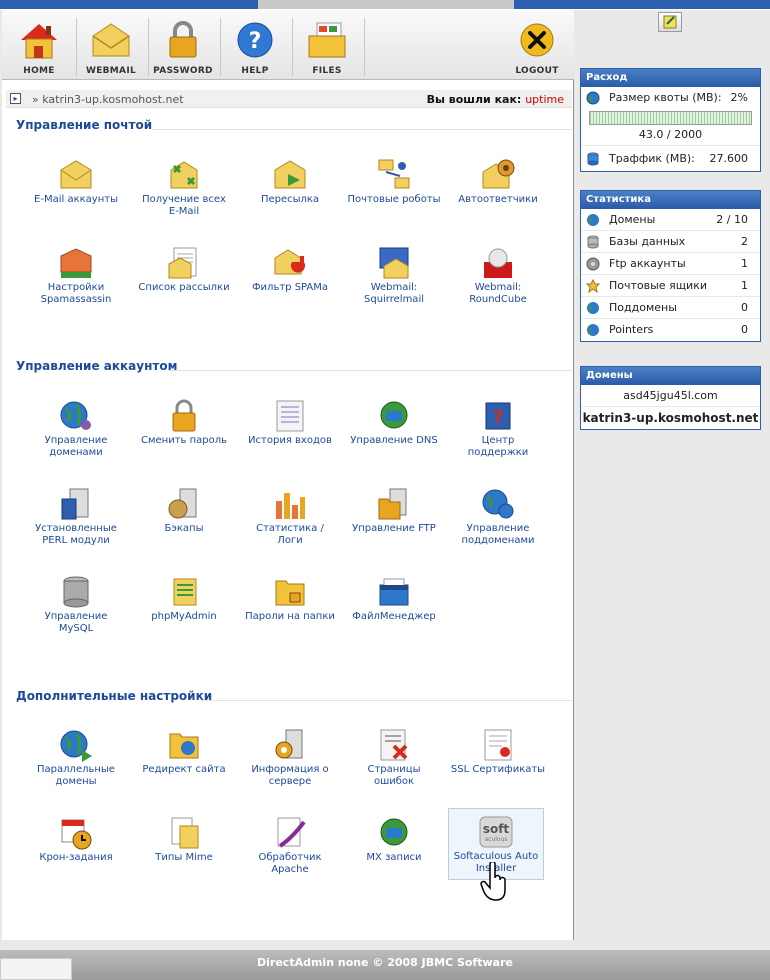 The height and width of the screenshot is (980, 770). I want to click on stats-row: Почтовые ящики 1, so click(670, 286).